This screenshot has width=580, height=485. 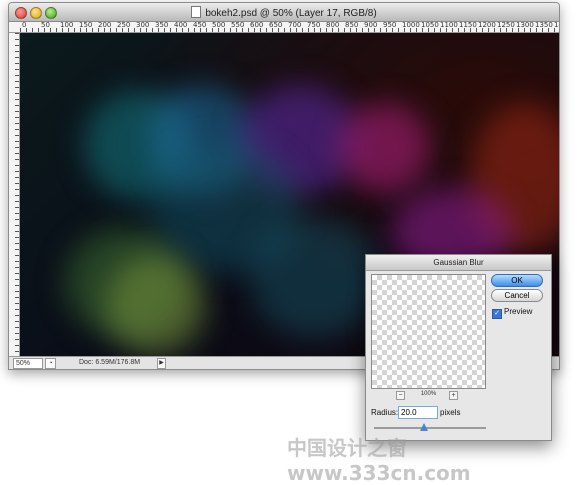 What do you see at coordinates (385, 412) in the screenshot?
I see `radius-label: Radius:` at bounding box center [385, 412].